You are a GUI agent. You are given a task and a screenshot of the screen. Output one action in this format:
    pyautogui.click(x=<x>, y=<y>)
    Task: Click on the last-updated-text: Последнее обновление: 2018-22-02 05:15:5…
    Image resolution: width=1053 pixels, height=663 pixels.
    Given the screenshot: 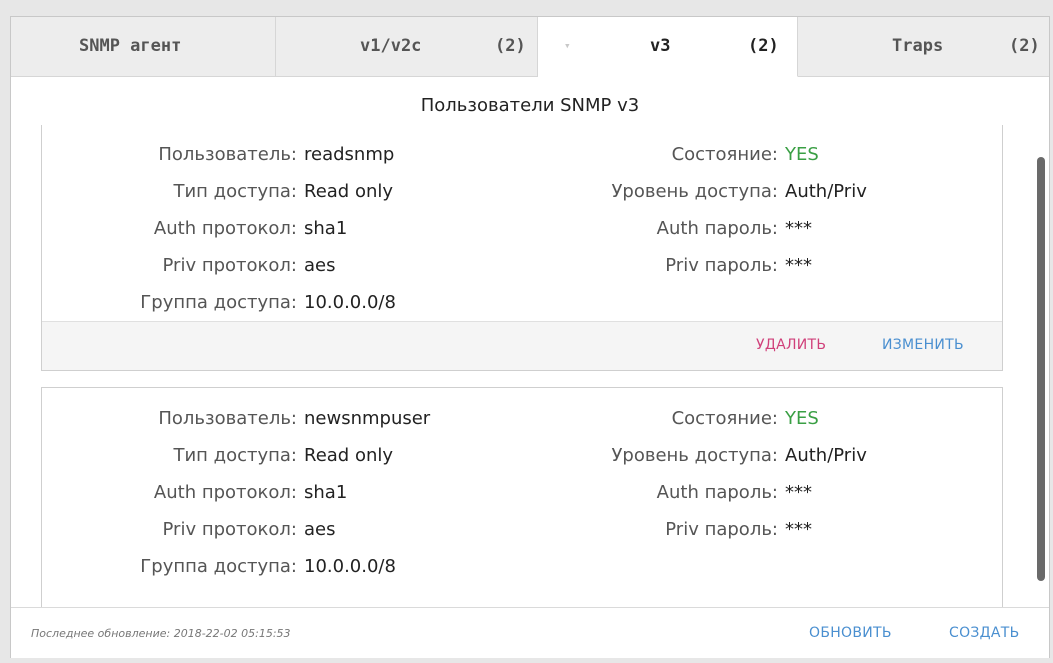 What is the action you would take?
    pyautogui.click(x=161, y=633)
    